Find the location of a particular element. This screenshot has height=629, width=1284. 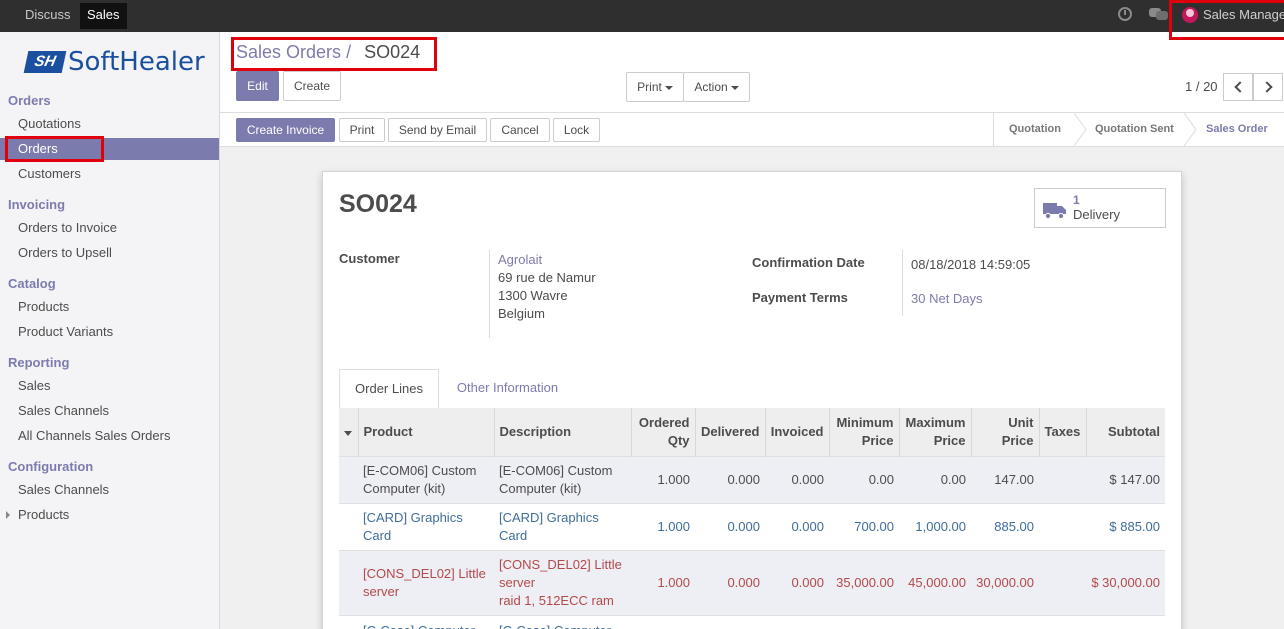

stage-sales-order: Sales Order is located at coordinates (1237, 129).